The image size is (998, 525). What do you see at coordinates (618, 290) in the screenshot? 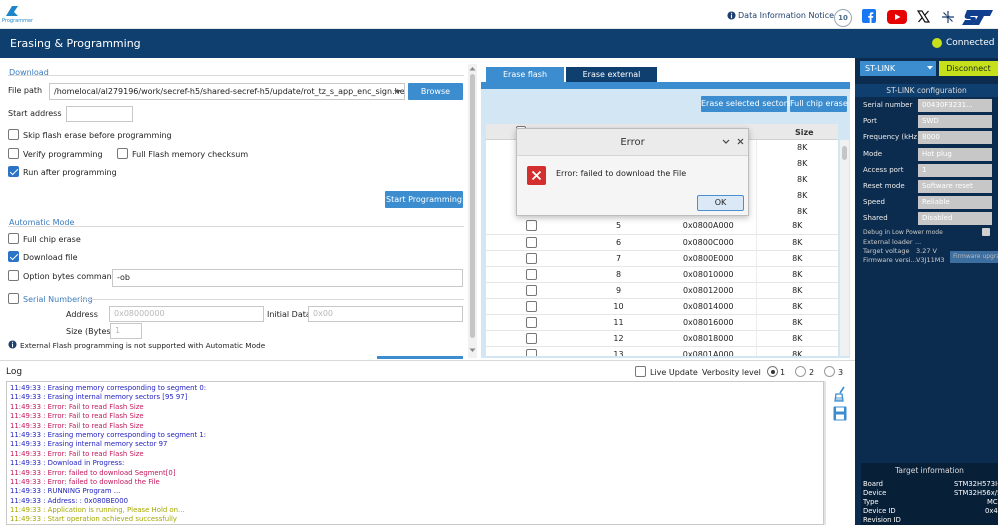
I see `table-cell-index: 9` at bounding box center [618, 290].